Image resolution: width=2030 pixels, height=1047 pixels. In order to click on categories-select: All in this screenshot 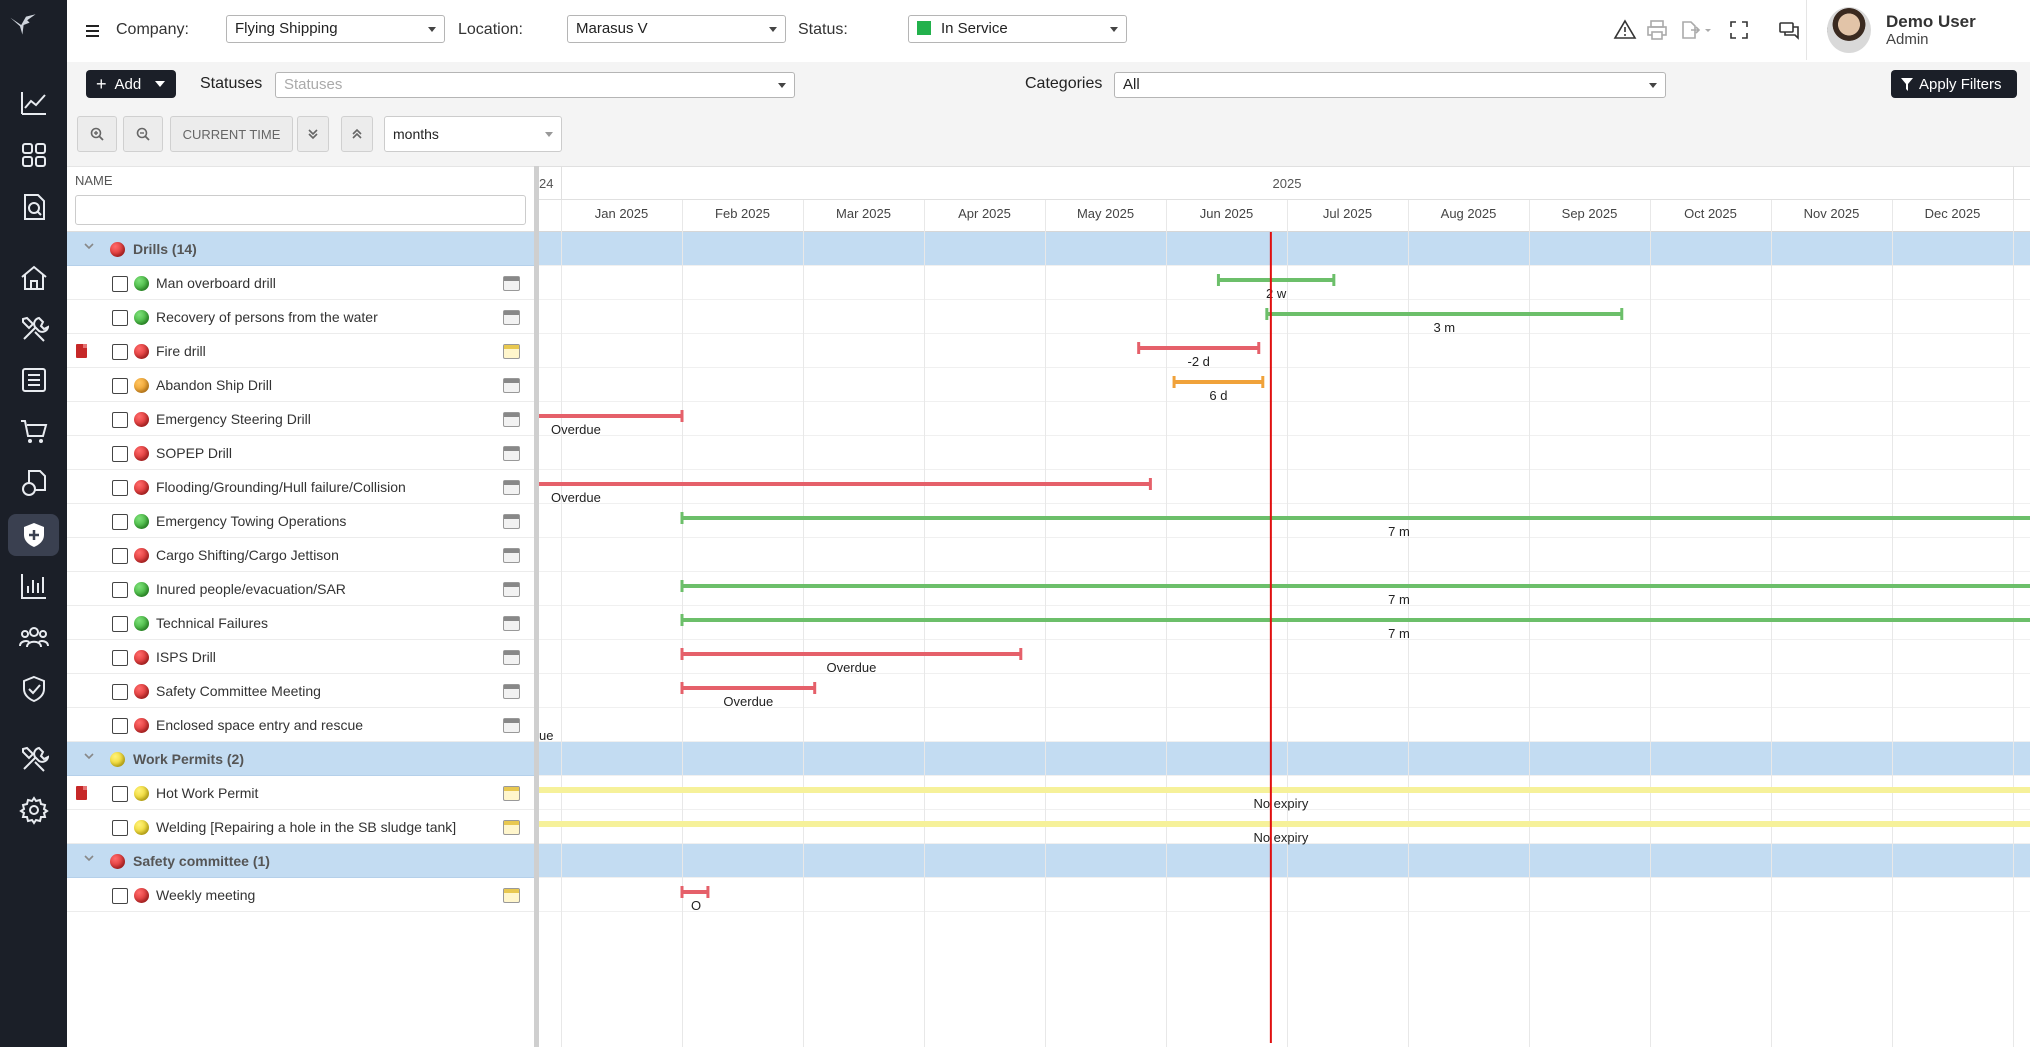, I will do `click(1390, 85)`.